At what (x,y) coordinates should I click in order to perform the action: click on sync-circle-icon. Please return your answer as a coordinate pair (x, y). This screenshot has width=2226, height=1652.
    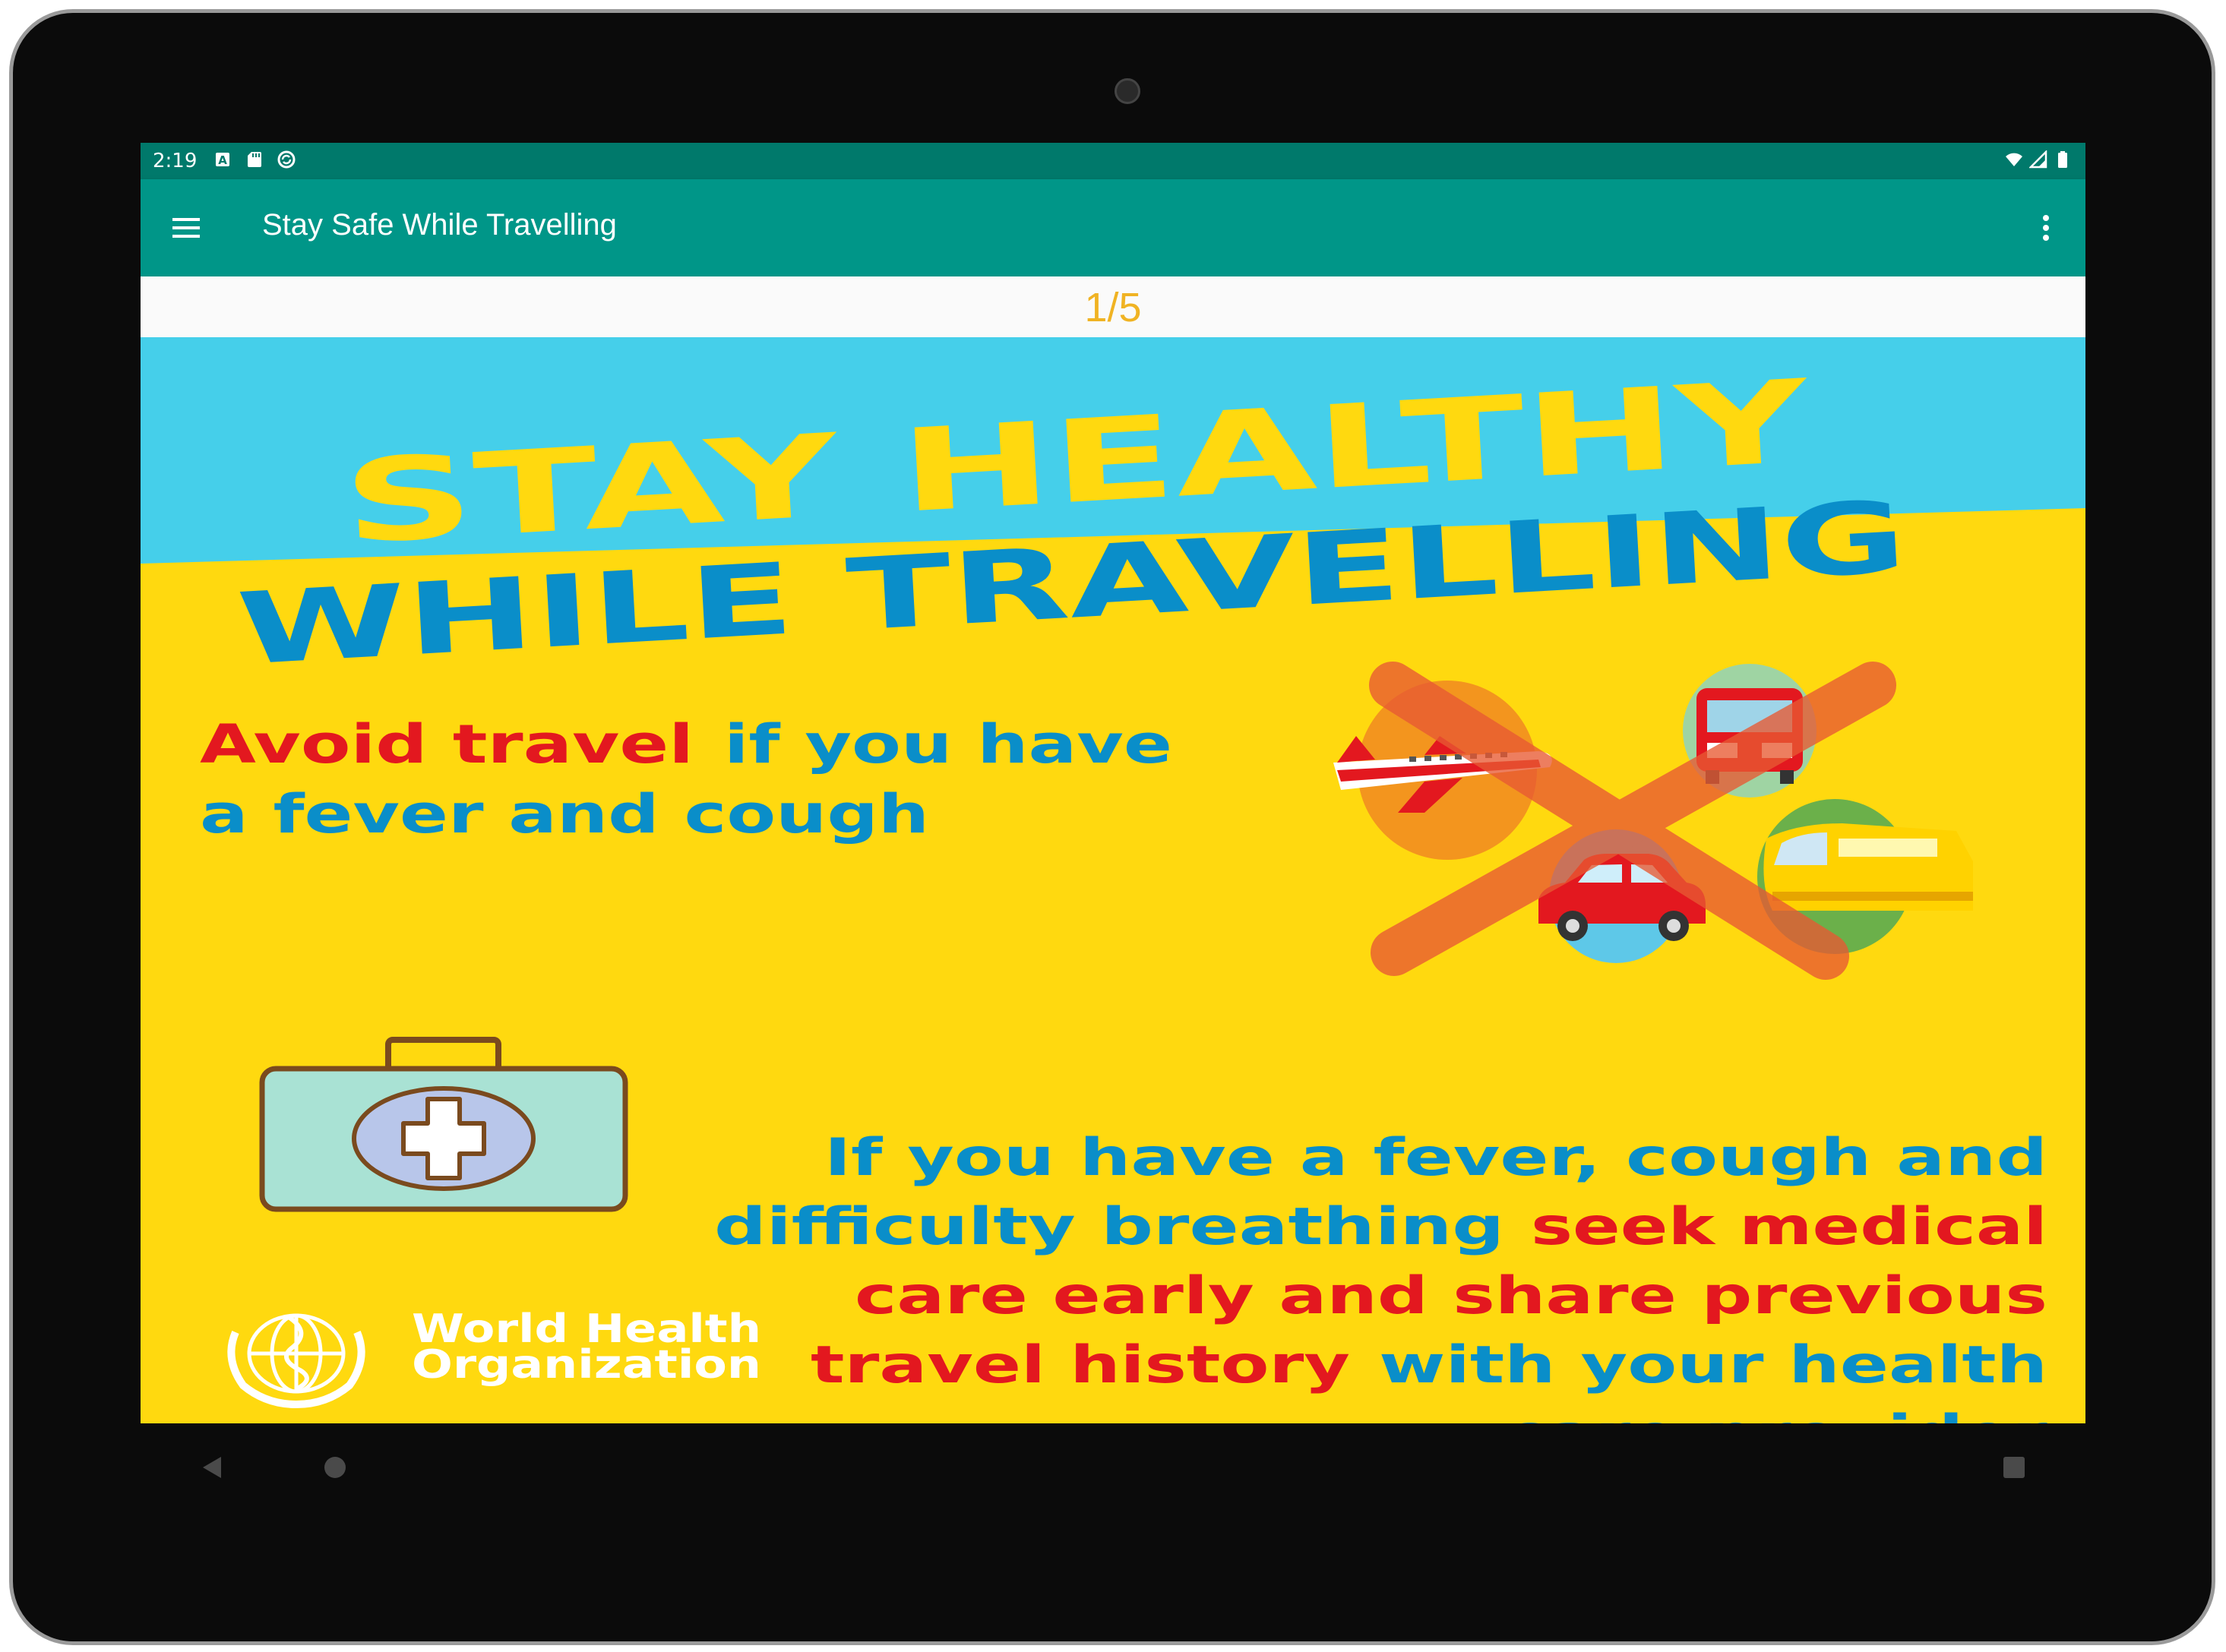
    Looking at the image, I should click on (286, 159).